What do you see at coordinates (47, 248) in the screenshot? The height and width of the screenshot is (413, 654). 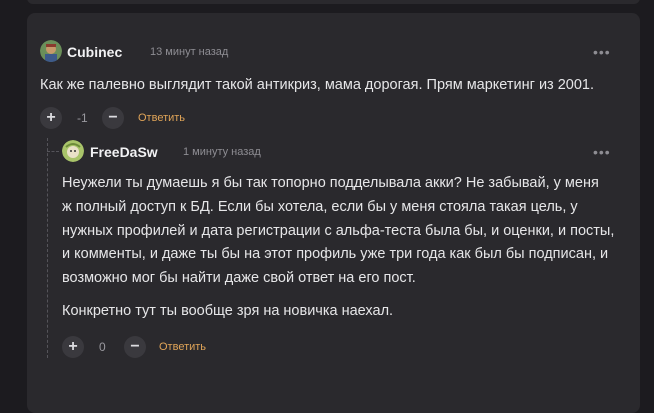 I see `thread-line` at bounding box center [47, 248].